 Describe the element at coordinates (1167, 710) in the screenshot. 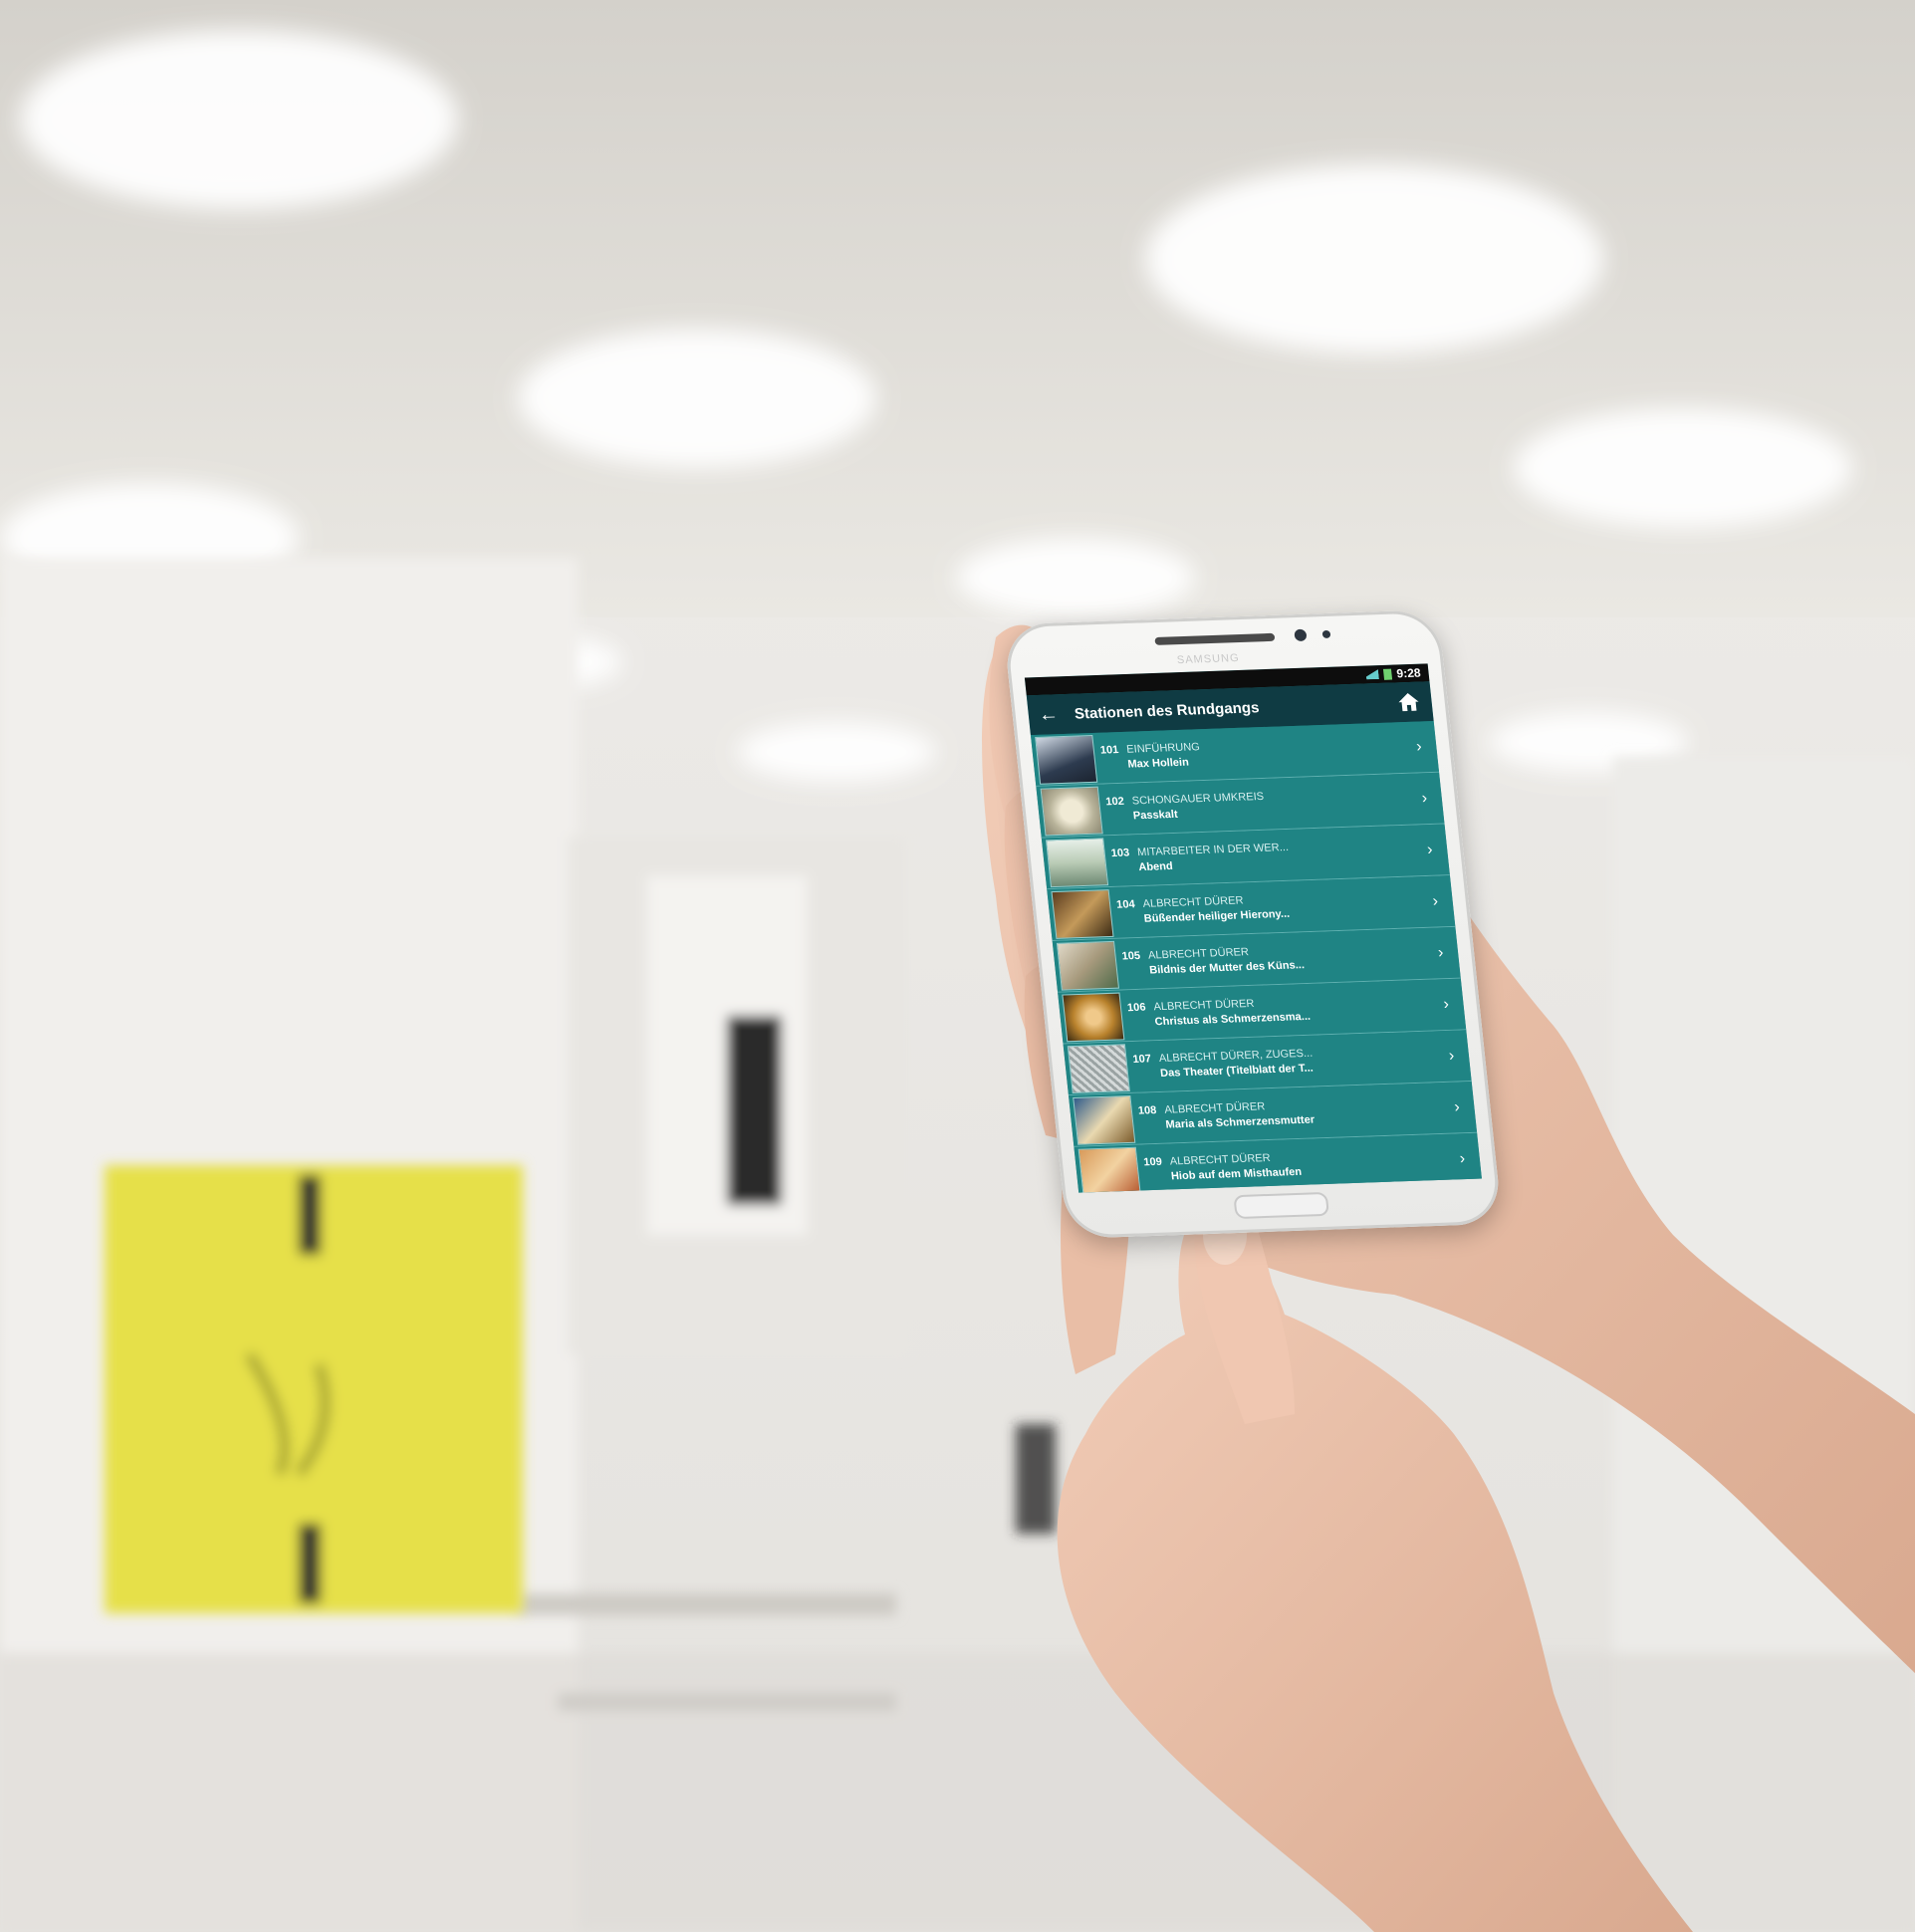

I see `page-title: Stationen des Rundgangs` at that location.